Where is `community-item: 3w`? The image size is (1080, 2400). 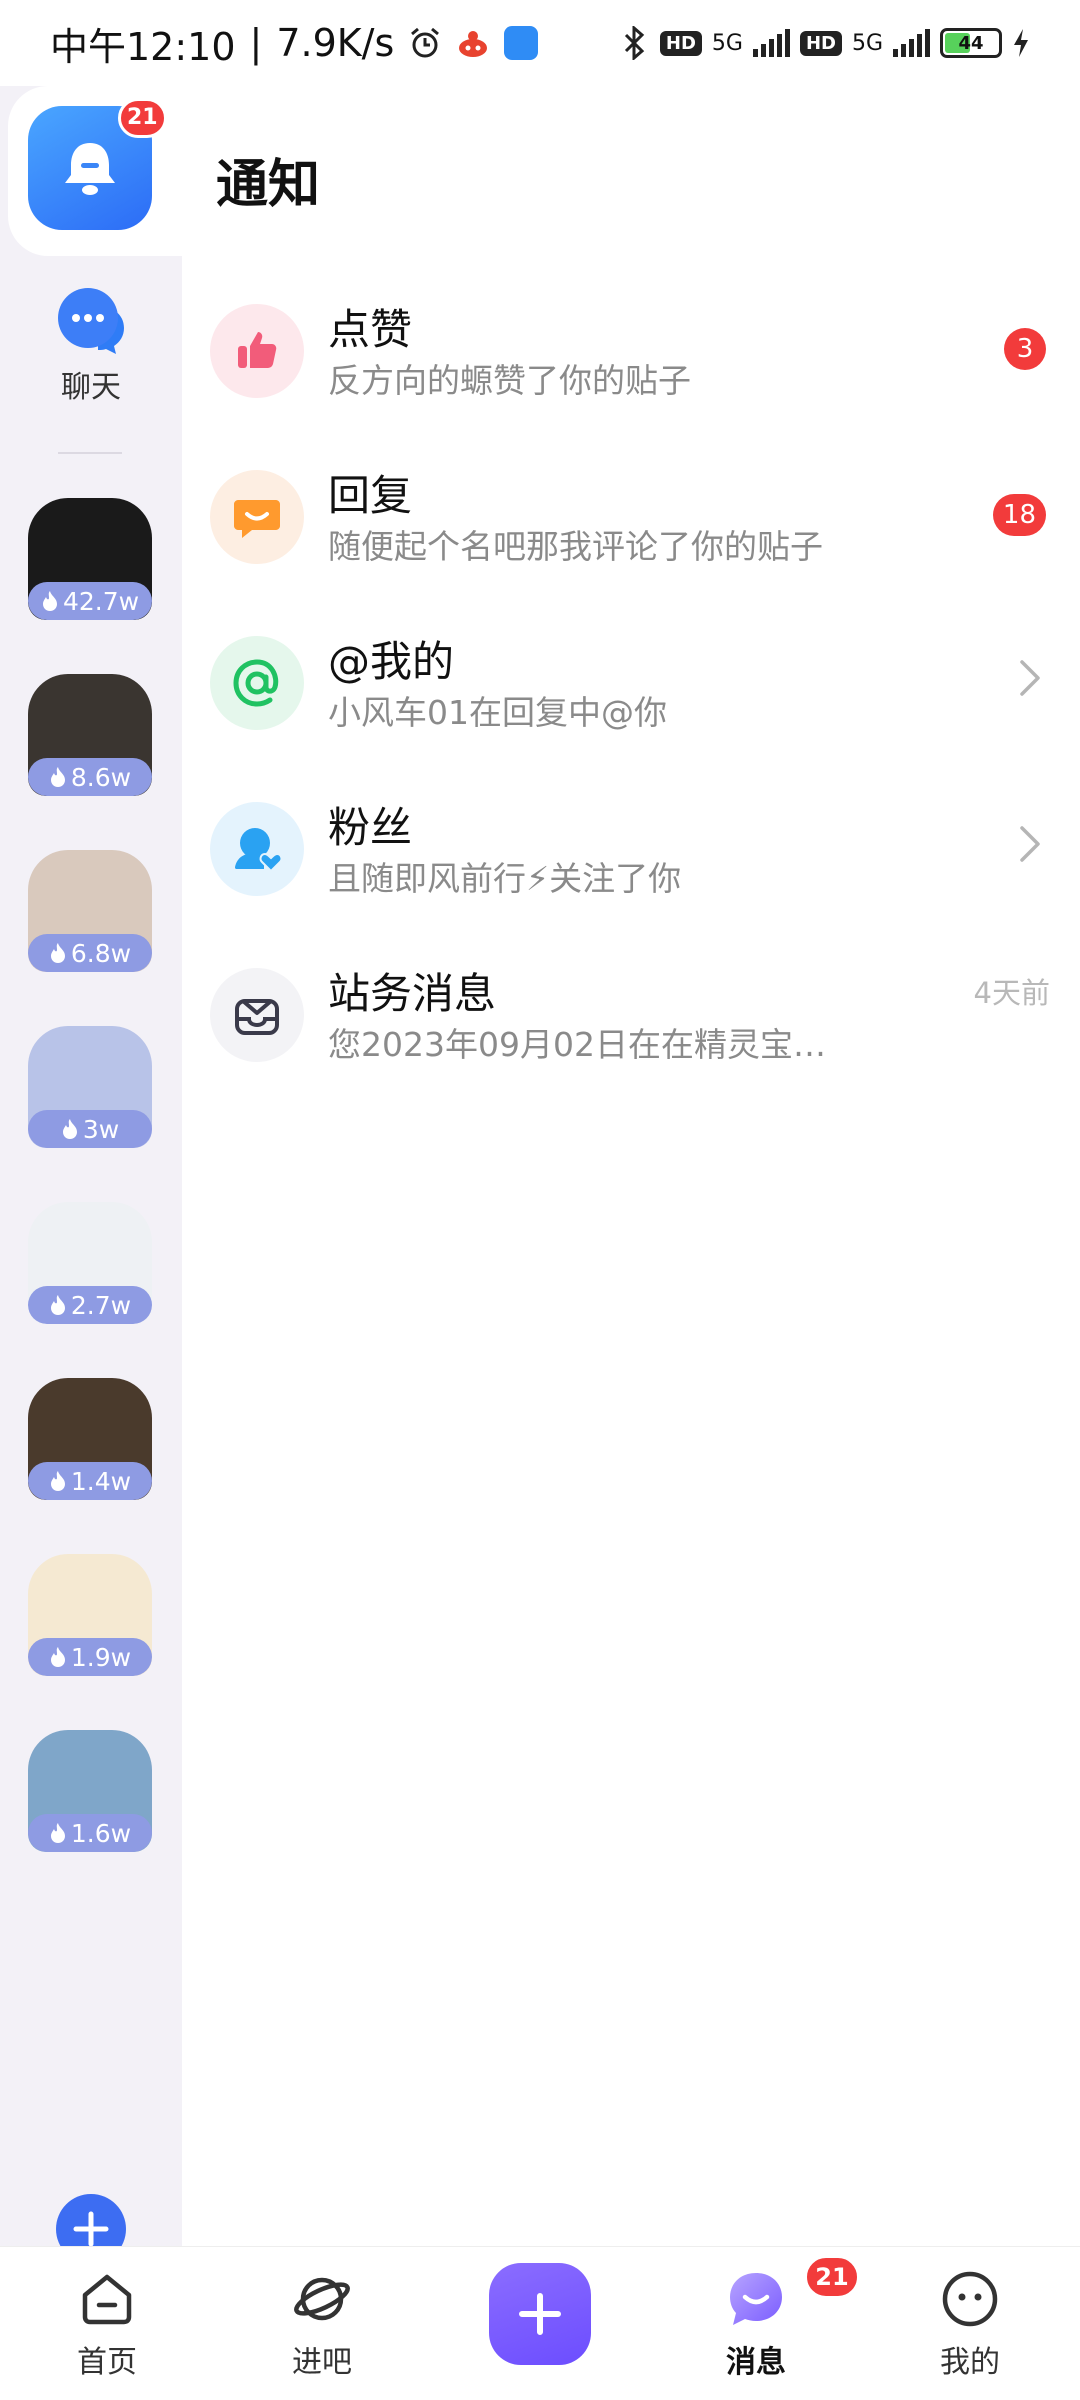 community-item: 3w is located at coordinates (90, 1087).